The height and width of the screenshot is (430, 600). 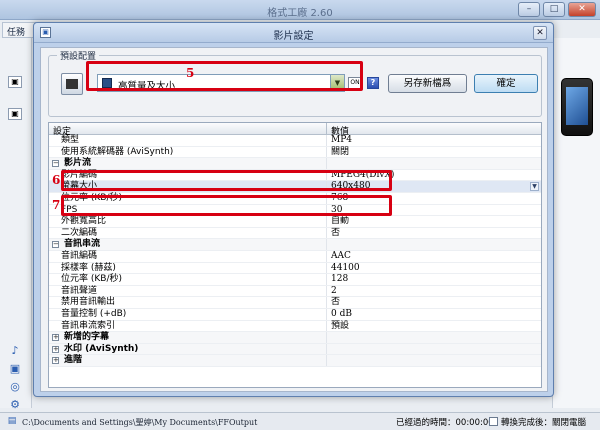 What do you see at coordinates (84, 221) in the screenshot?
I see `property-name: 外觀寬高比` at bounding box center [84, 221].